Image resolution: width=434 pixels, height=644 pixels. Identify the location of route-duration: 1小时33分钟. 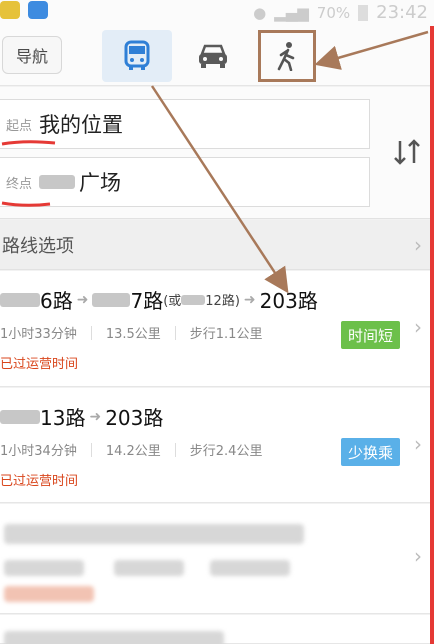
(38, 334).